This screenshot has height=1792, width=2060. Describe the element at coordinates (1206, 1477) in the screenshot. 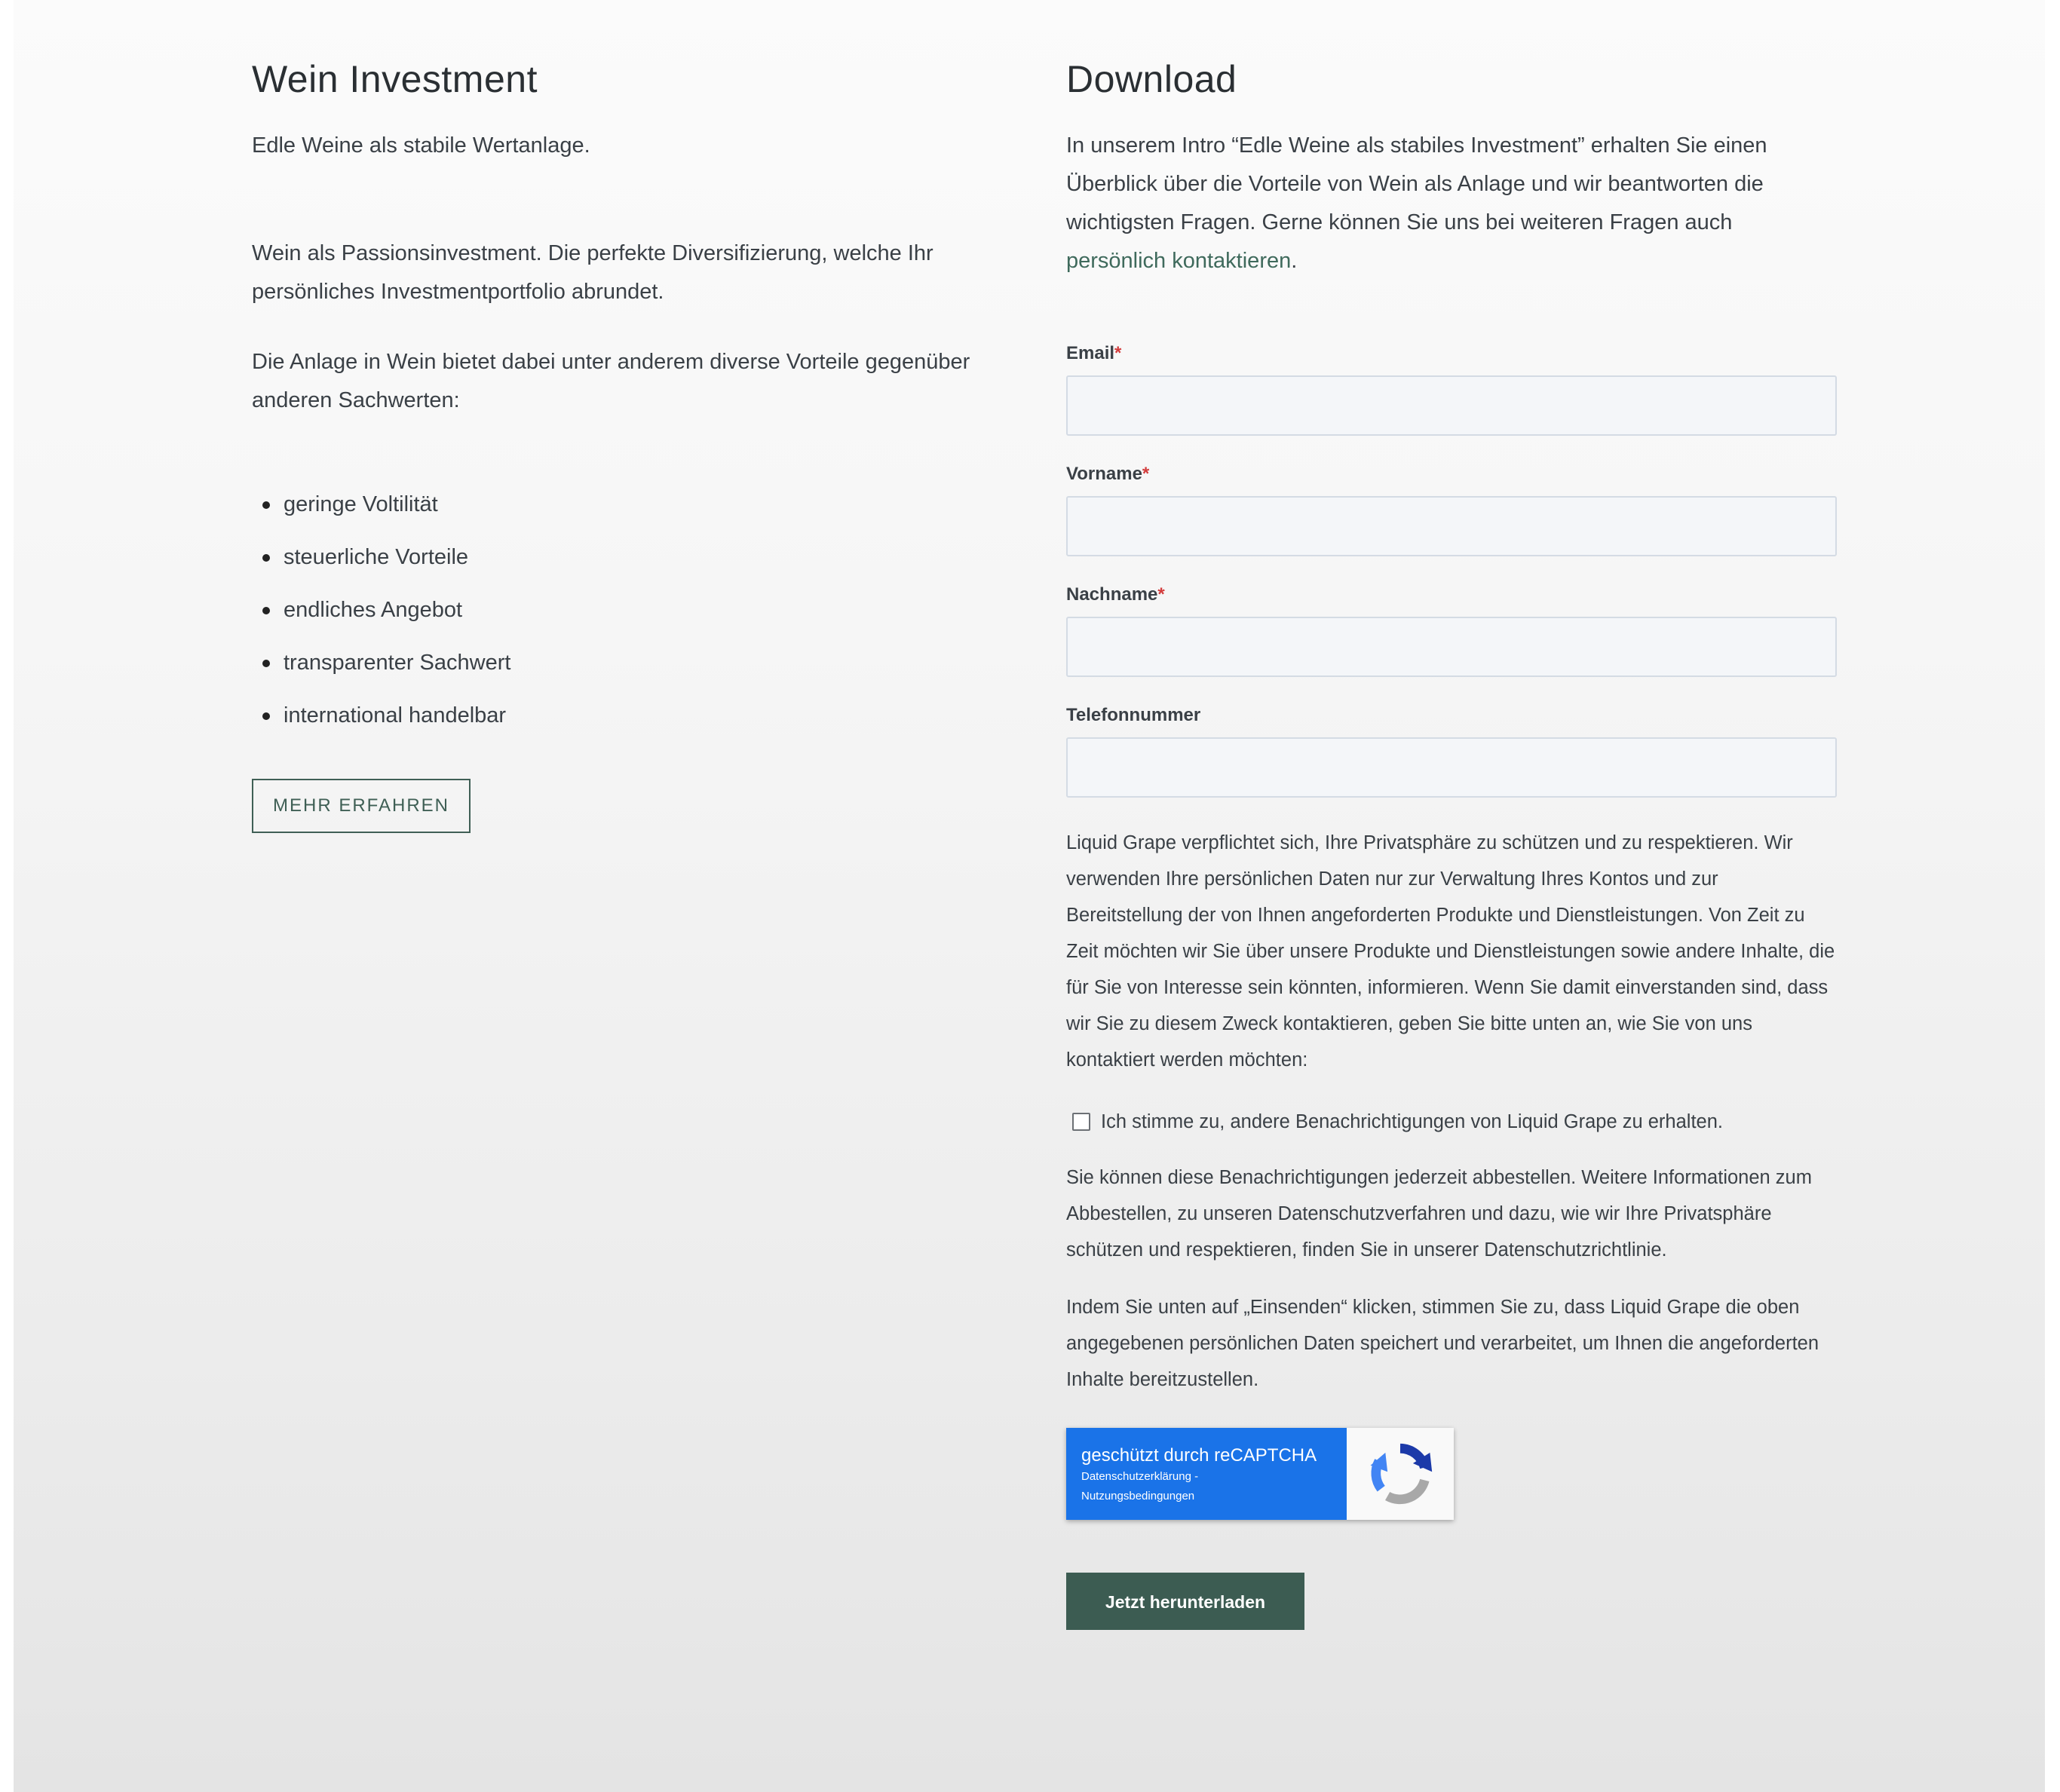

I see `recaptcha-links: Datenschutzerklärung -` at that location.